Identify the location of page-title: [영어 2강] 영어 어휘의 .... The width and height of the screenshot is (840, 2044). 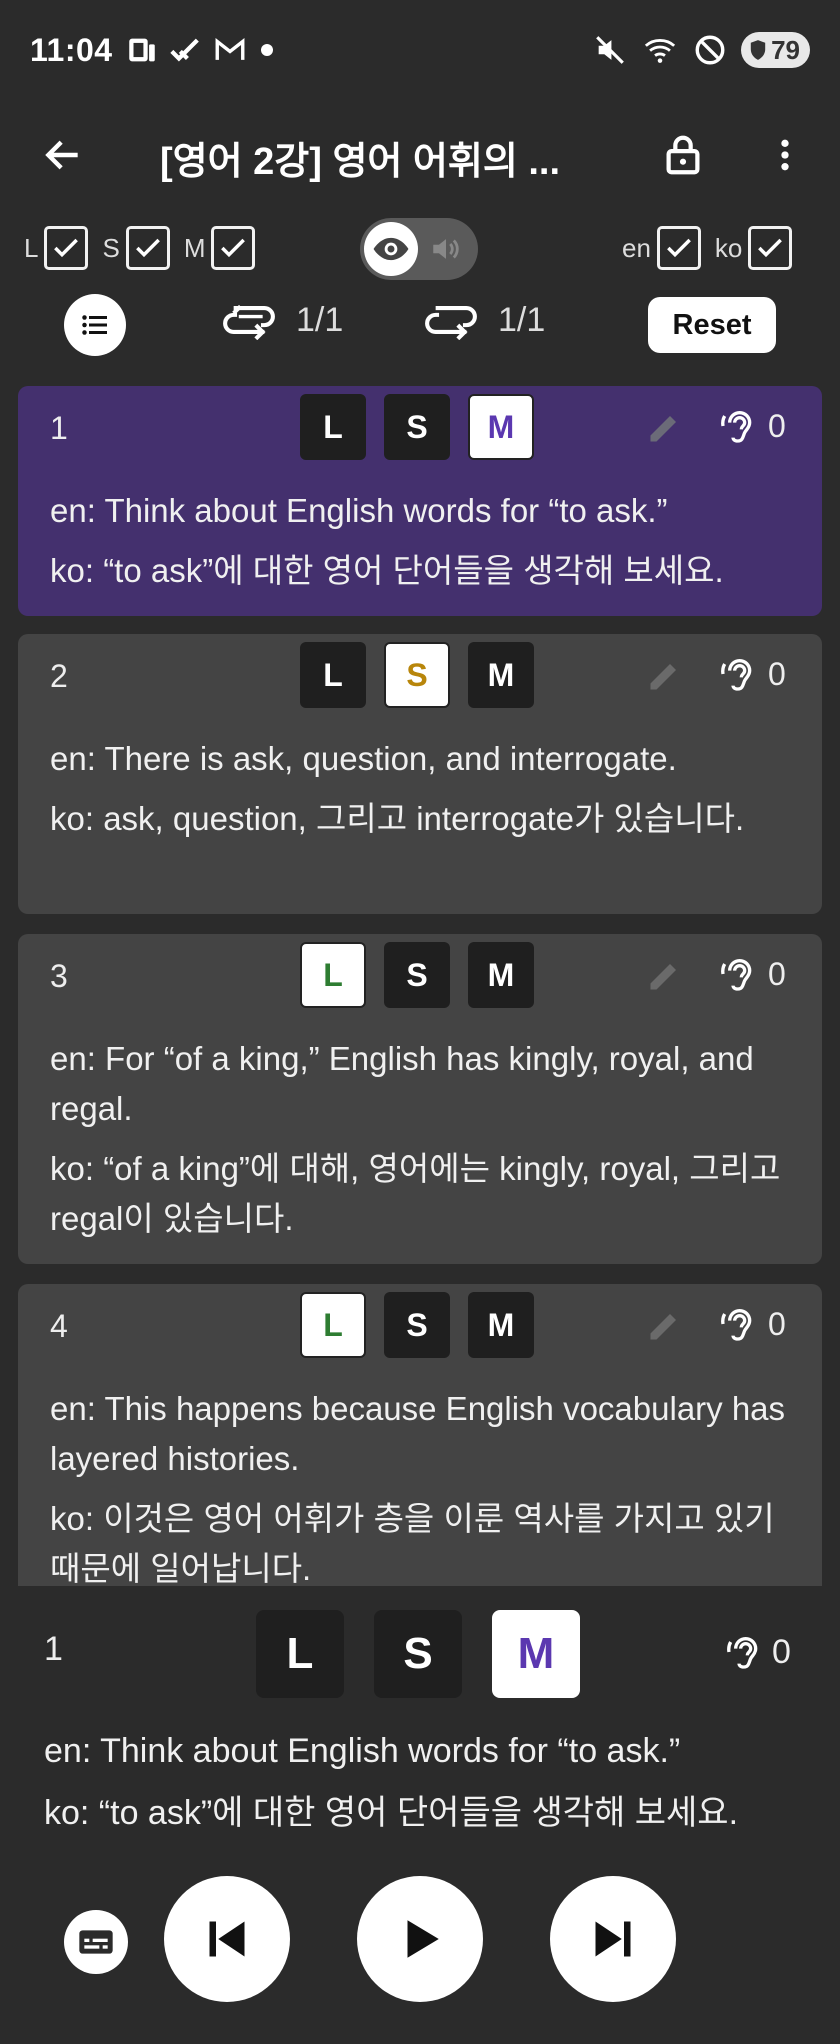
(360, 162).